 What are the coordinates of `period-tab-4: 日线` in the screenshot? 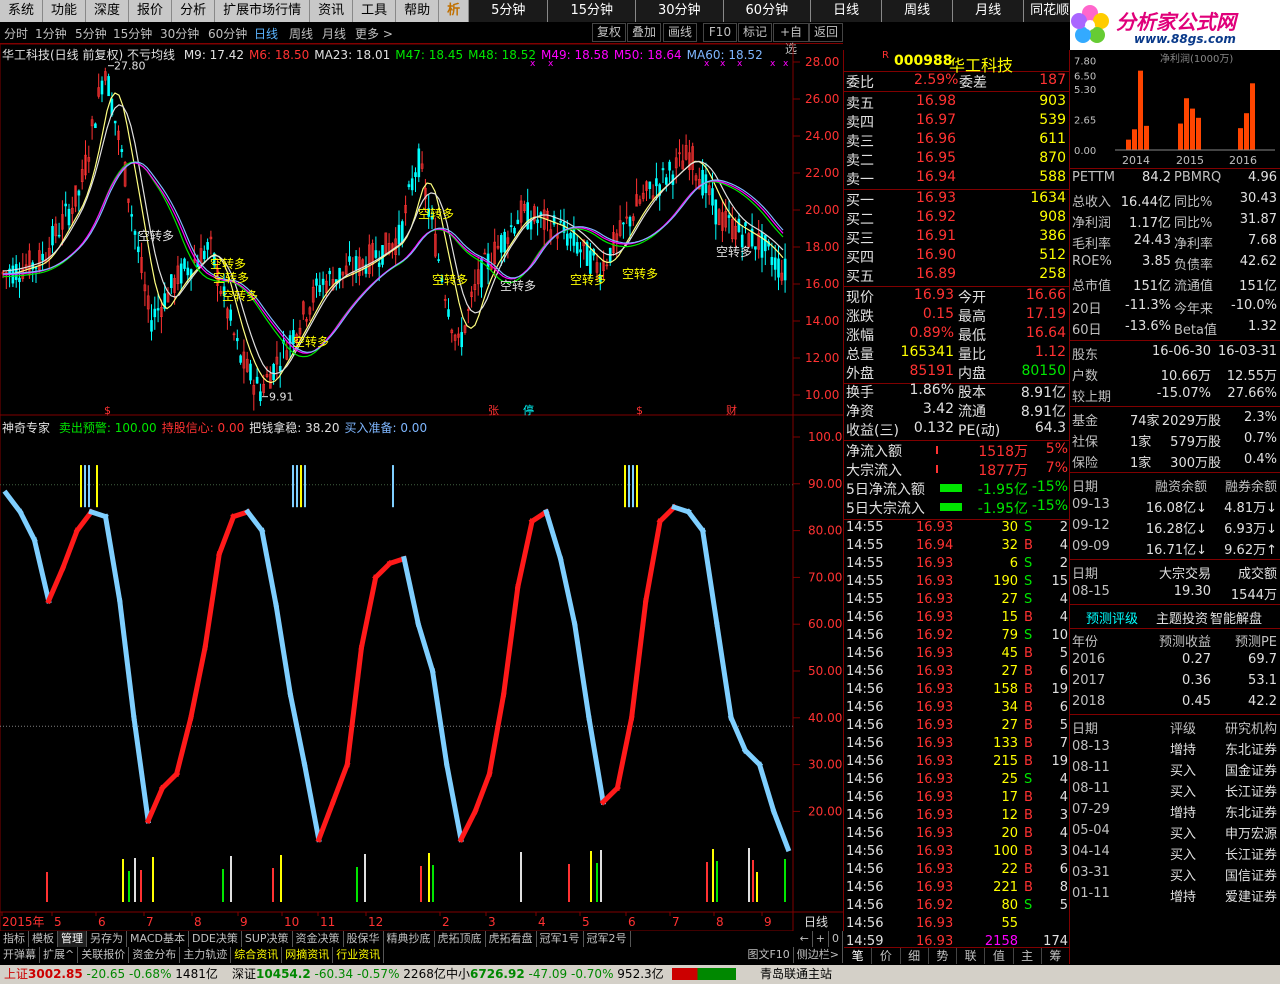 It's located at (847, 11).